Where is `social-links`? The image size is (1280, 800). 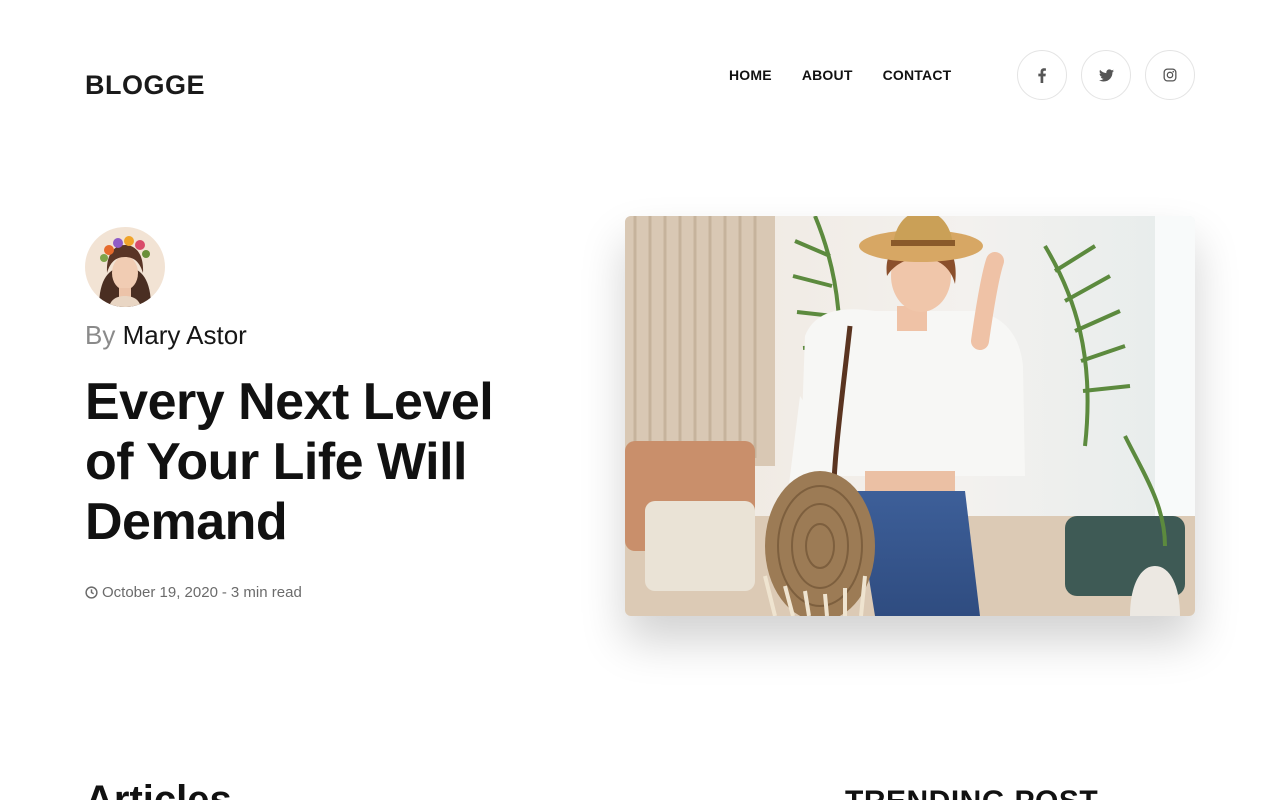 social-links is located at coordinates (1106, 75).